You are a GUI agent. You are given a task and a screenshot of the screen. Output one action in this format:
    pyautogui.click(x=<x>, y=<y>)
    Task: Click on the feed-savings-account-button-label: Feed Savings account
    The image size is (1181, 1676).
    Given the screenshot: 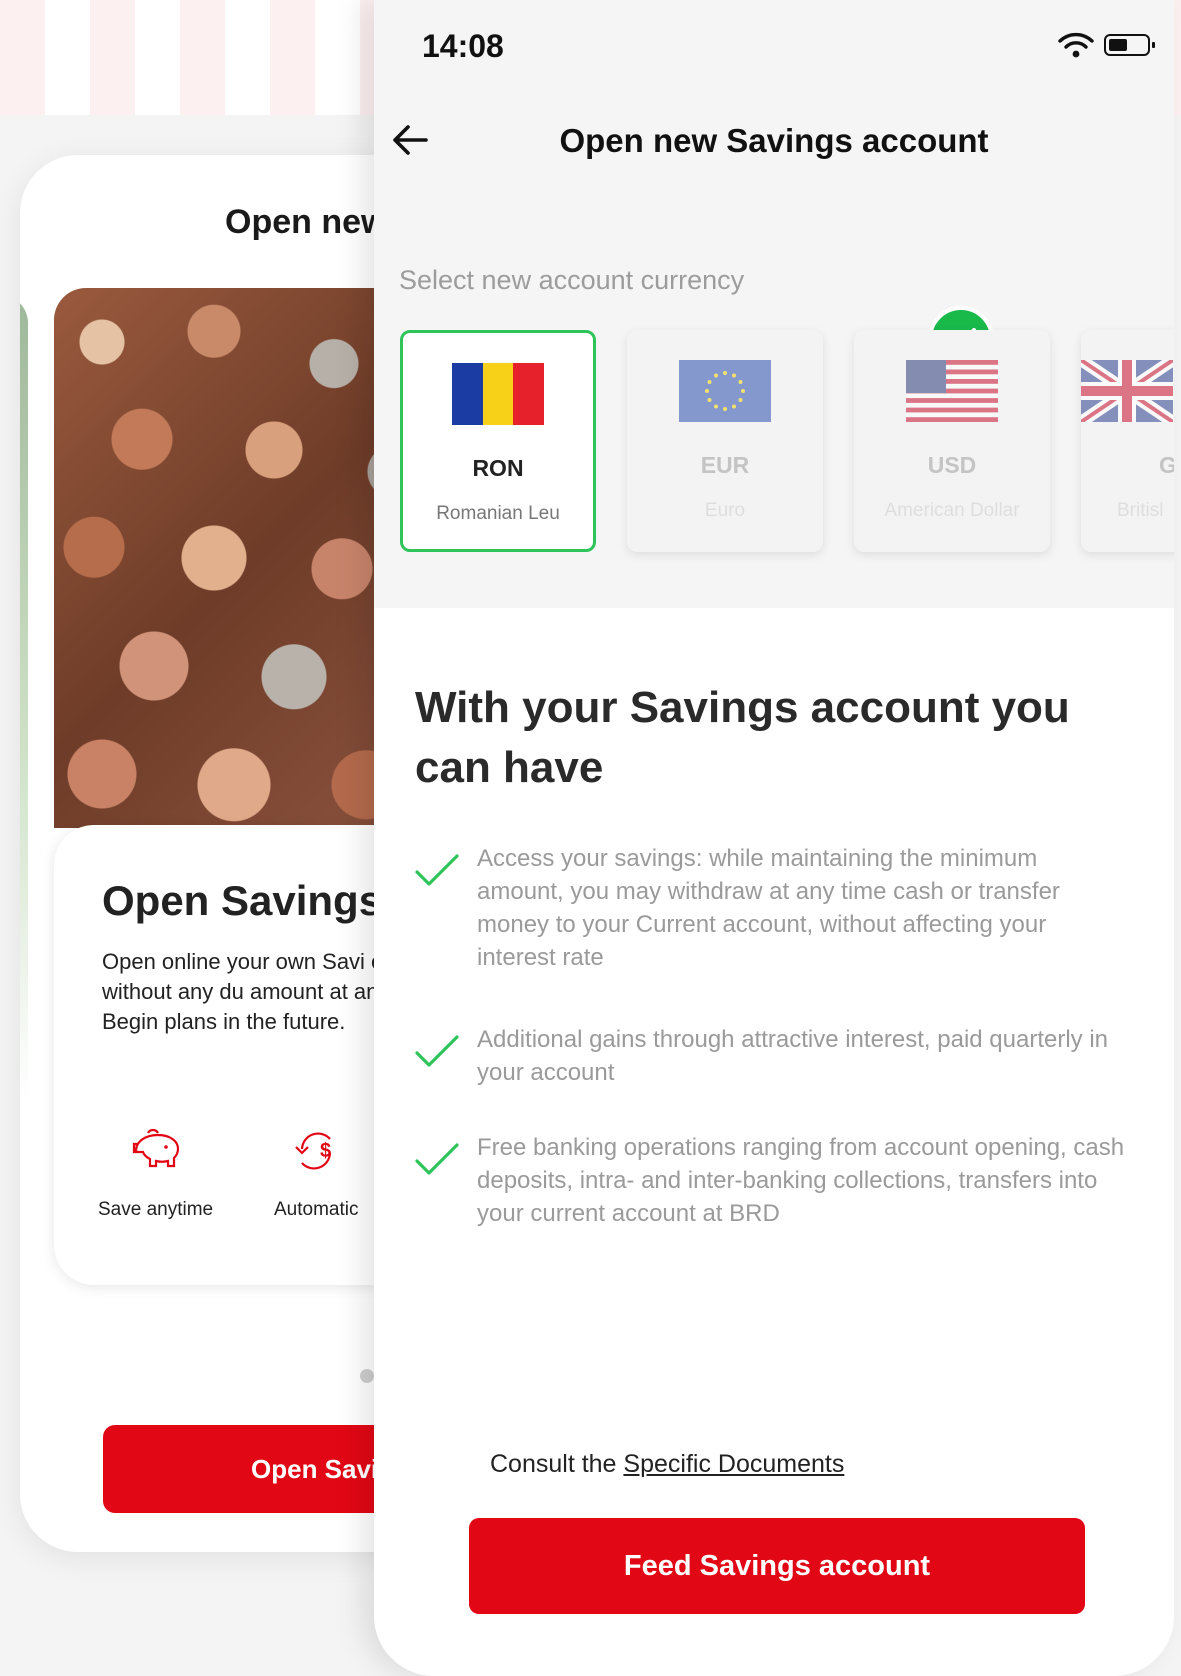 What is the action you would take?
    pyautogui.click(x=777, y=1566)
    